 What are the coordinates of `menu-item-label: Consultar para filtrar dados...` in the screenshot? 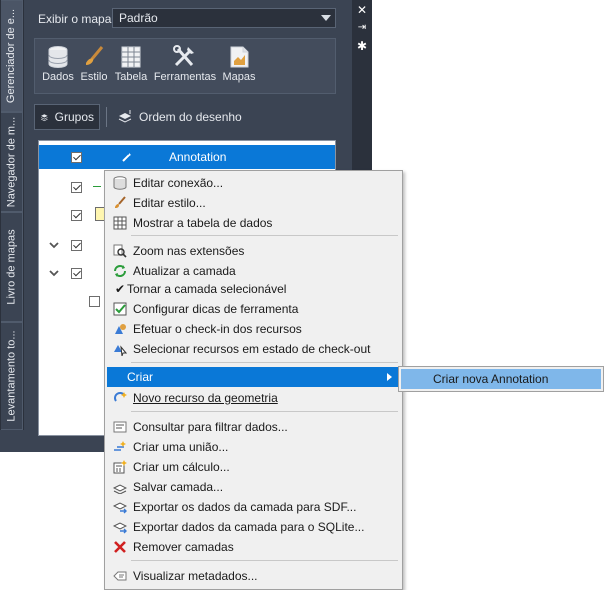 It's located at (210, 427).